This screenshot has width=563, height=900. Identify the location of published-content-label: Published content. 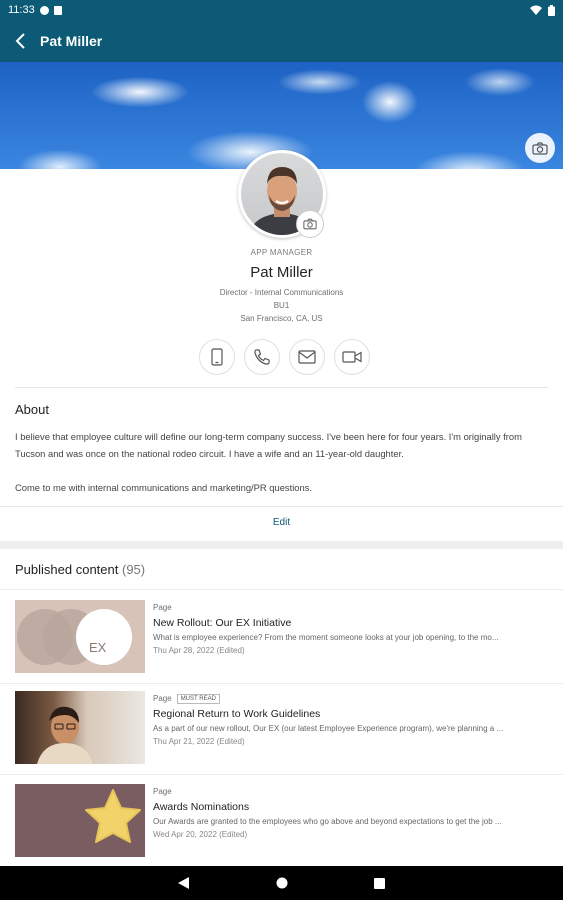
(67, 569).